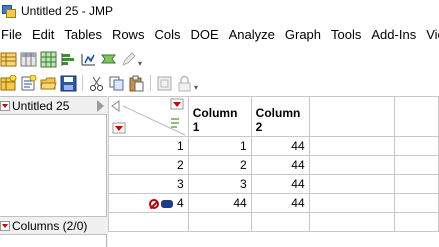  I want to click on collapse-panel-icon, so click(100, 106).